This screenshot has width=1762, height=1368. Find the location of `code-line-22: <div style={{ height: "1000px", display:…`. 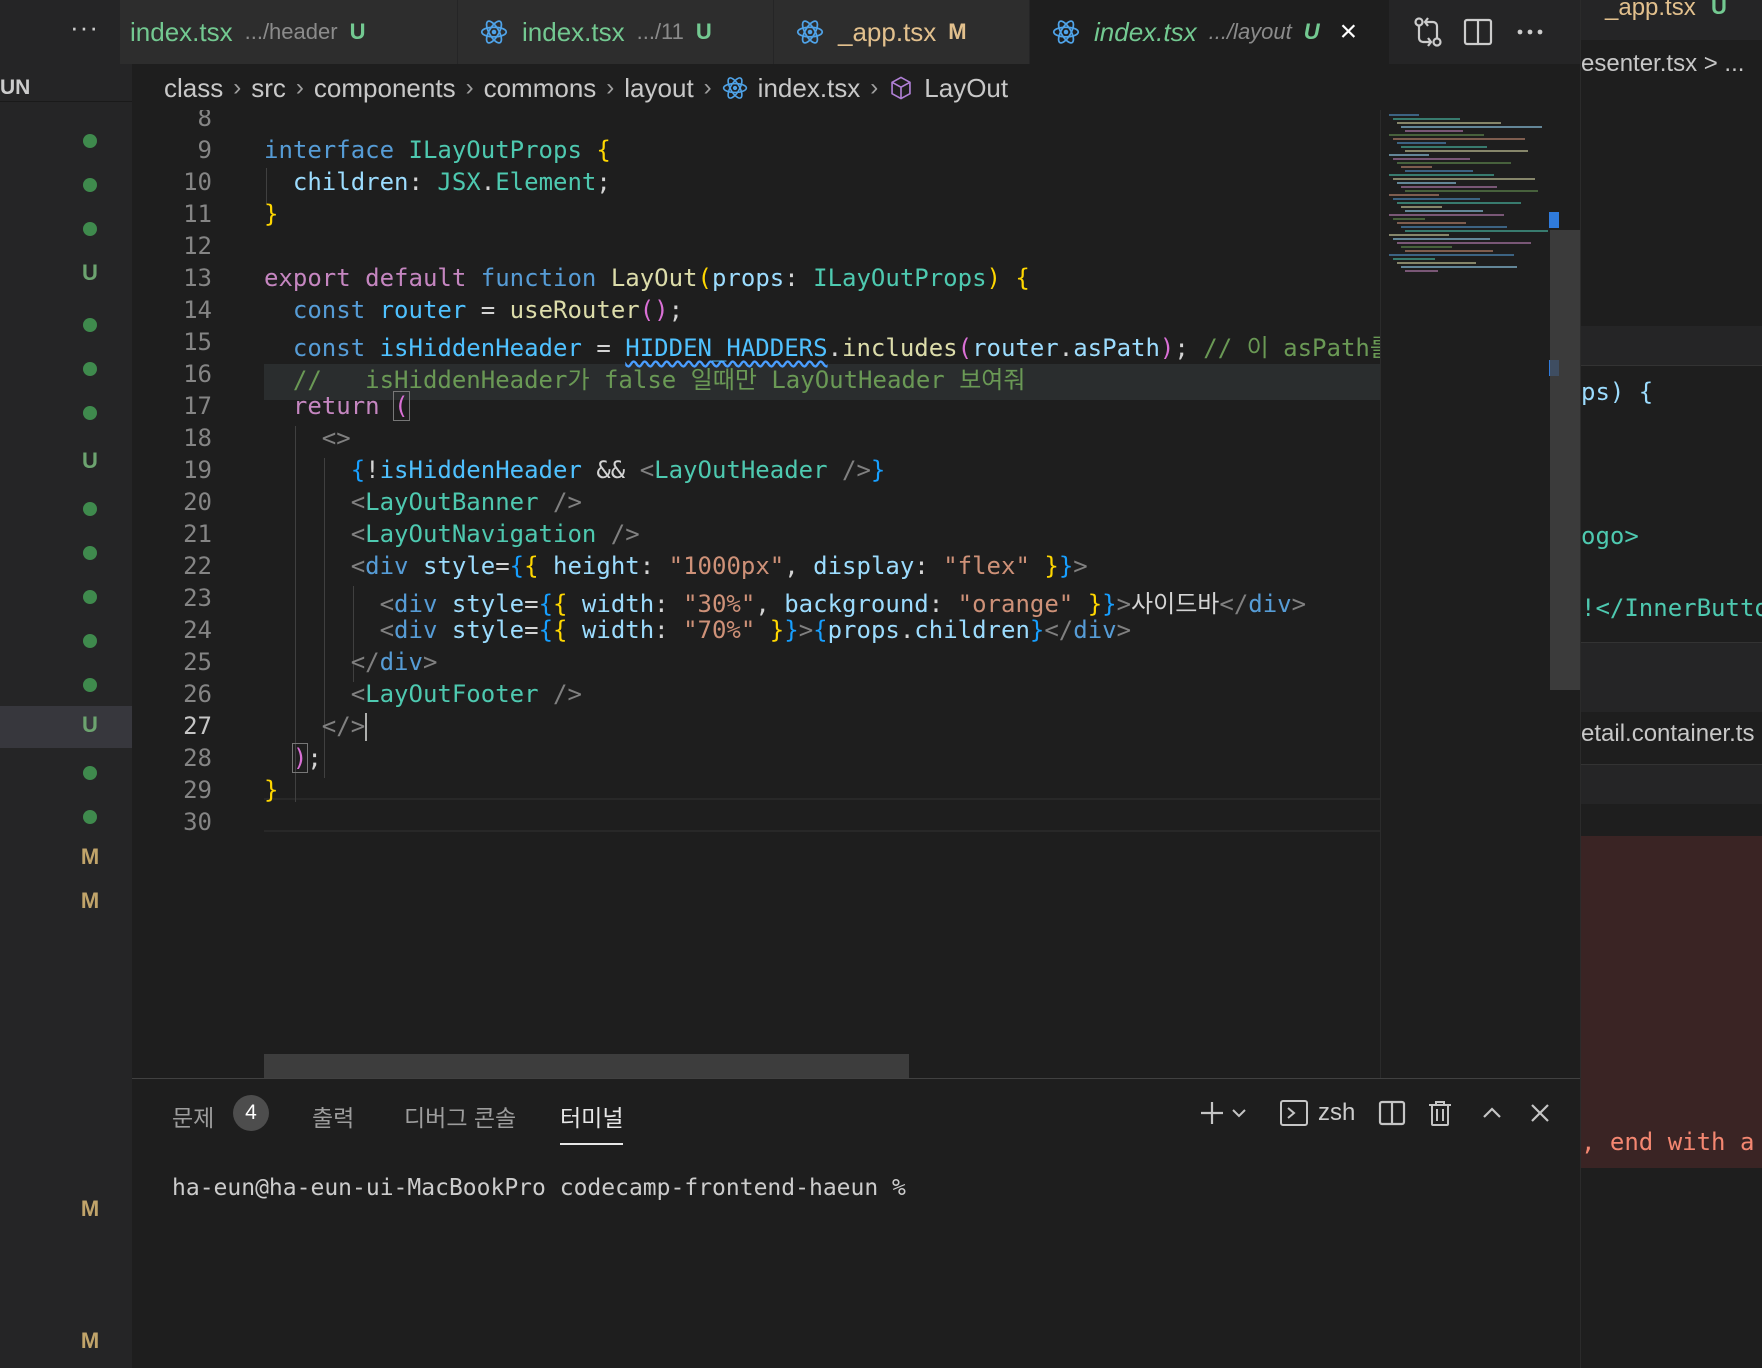

code-line-22: <div style={{ height: "1000px", display:… is located at coordinates (719, 566).